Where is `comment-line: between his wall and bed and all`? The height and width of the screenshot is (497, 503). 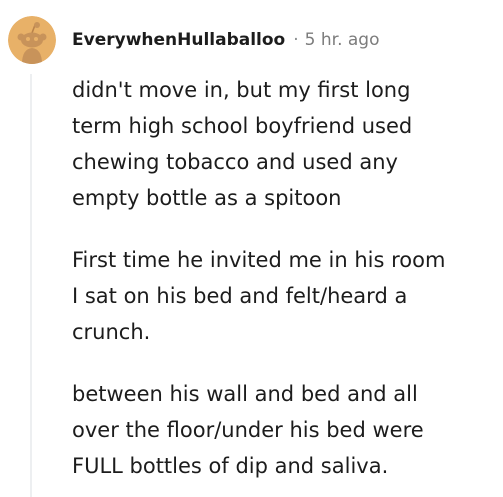 comment-line: between his wall and bed and all is located at coordinates (245, 394).